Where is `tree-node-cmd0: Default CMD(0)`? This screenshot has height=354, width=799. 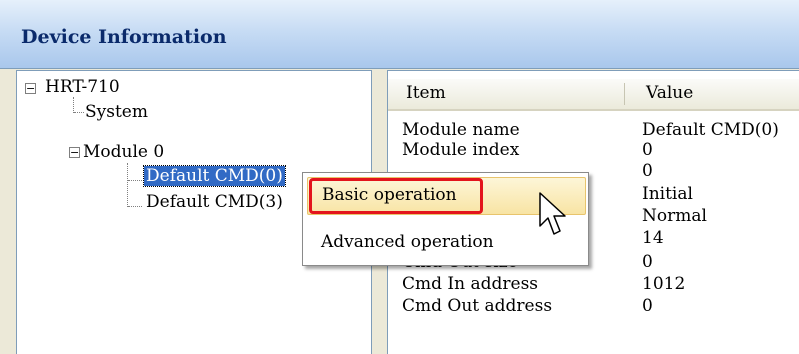
tree-node-cmd0: Default CMD(0) is located at coordinates (214, 176).